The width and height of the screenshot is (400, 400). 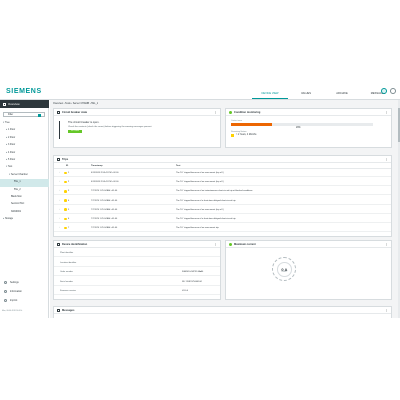 I want to click on gauge-inner-ring: 0 A Phase 1, so click(x=284, y=269).